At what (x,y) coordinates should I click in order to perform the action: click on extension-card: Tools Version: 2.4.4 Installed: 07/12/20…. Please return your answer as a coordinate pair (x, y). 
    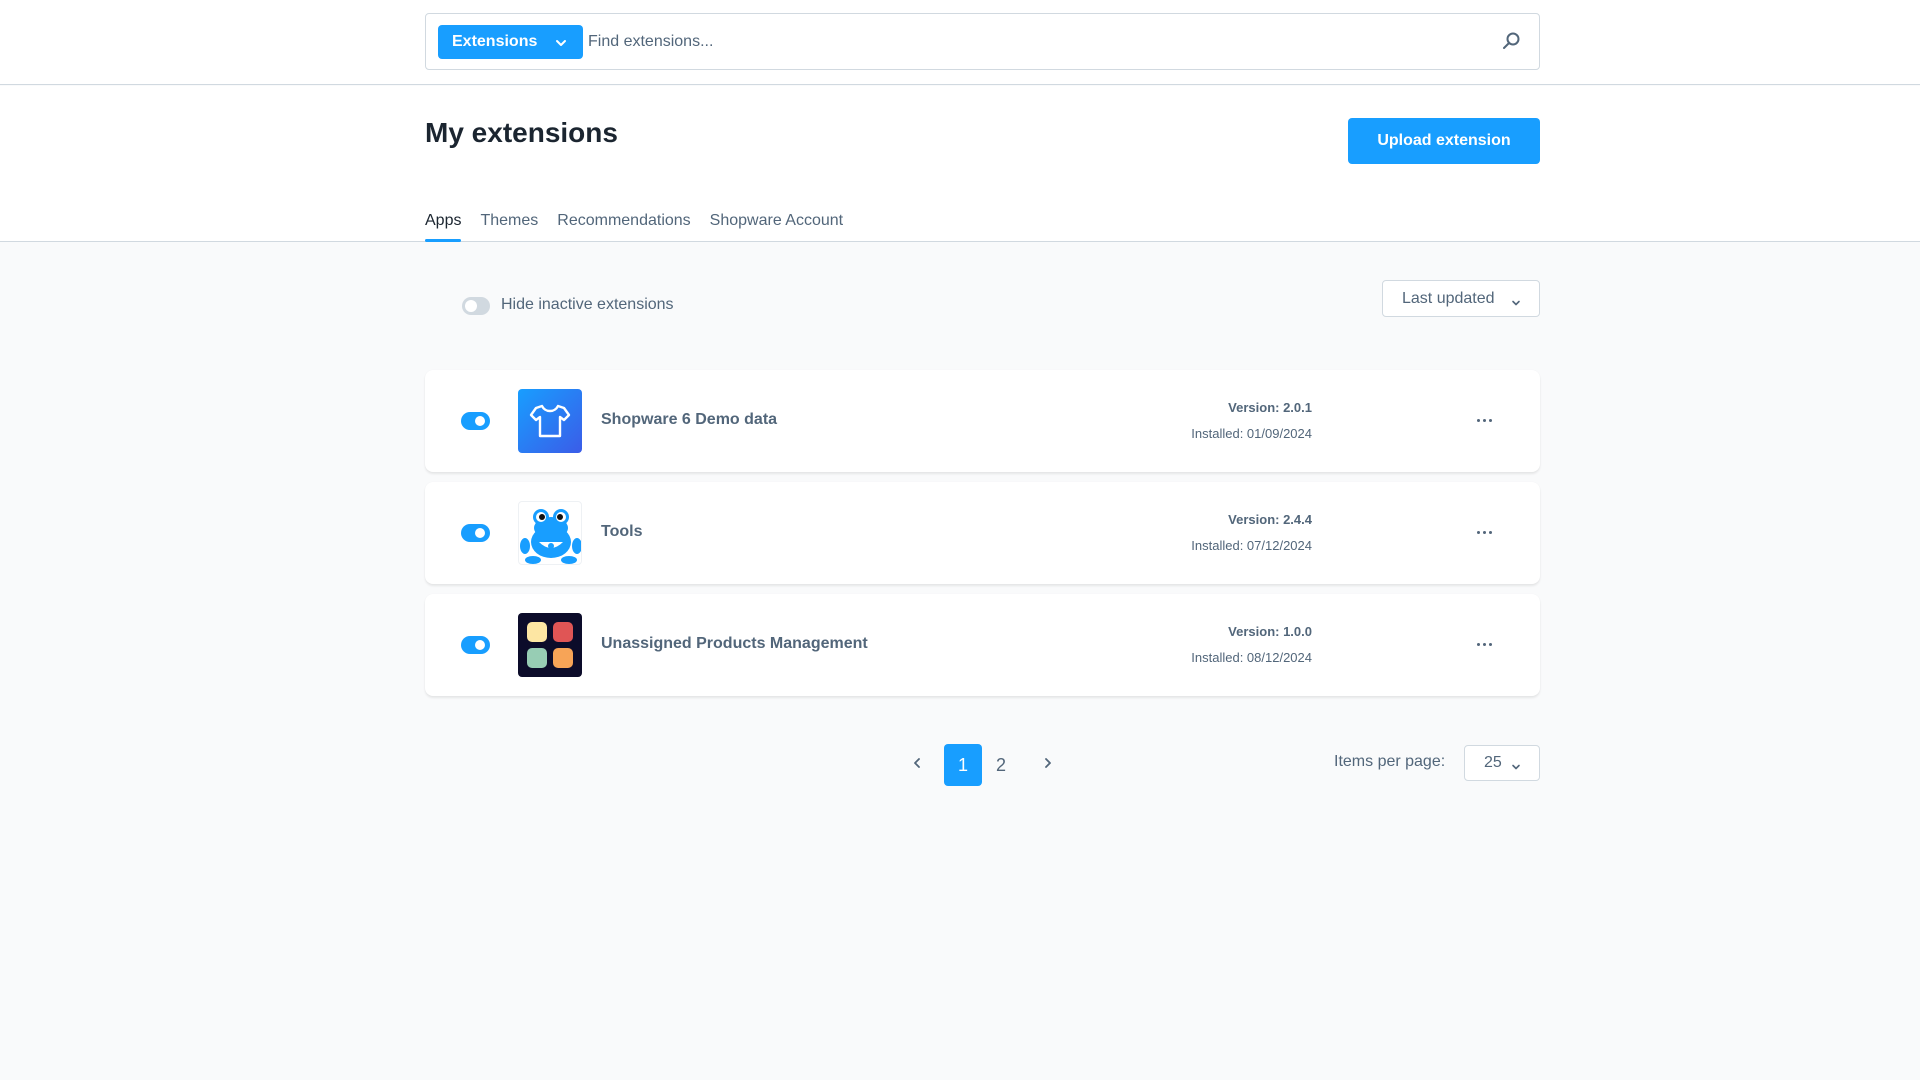
    Looking at the image, I should click on (982, 533).